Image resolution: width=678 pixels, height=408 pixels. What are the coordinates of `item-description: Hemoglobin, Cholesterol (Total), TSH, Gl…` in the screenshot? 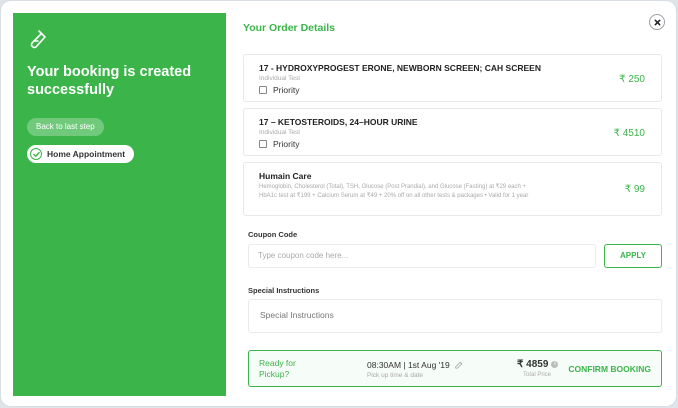 It's located at (394, 191).